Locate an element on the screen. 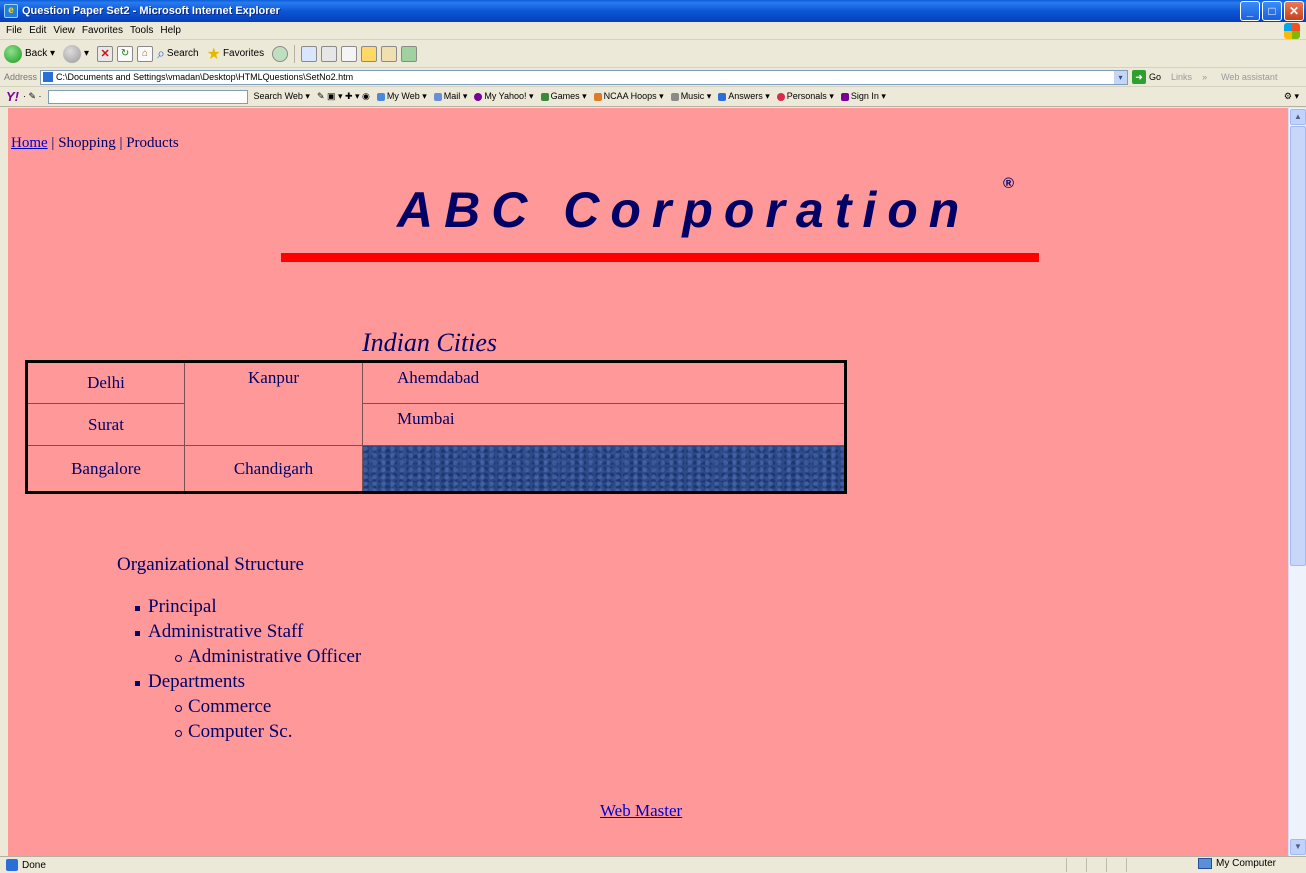 The width and height of the screenshot is (1306, 873). corporation-title: ABC Corporation is located at coordinates (684, 210).